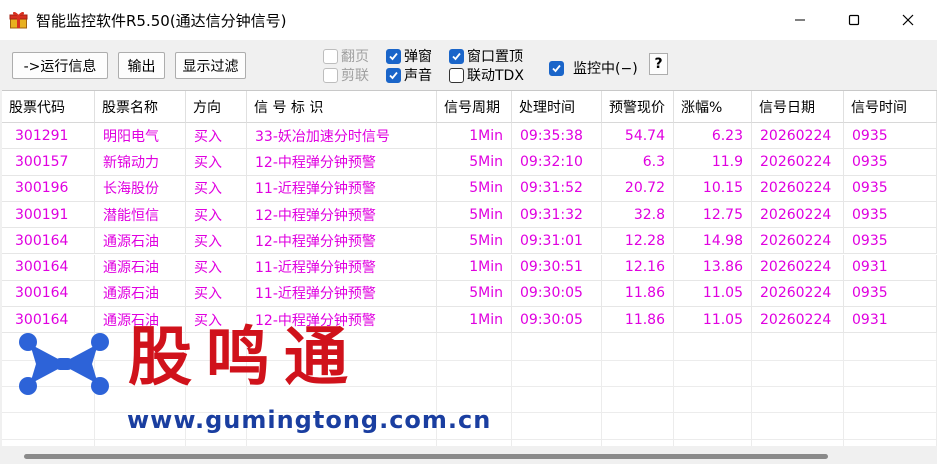 This screenshot has height=464, width=937. Describe the element at coordinates (557, 188) in the screenshot. I see `process-time-cell: 09:31:52` at that location.